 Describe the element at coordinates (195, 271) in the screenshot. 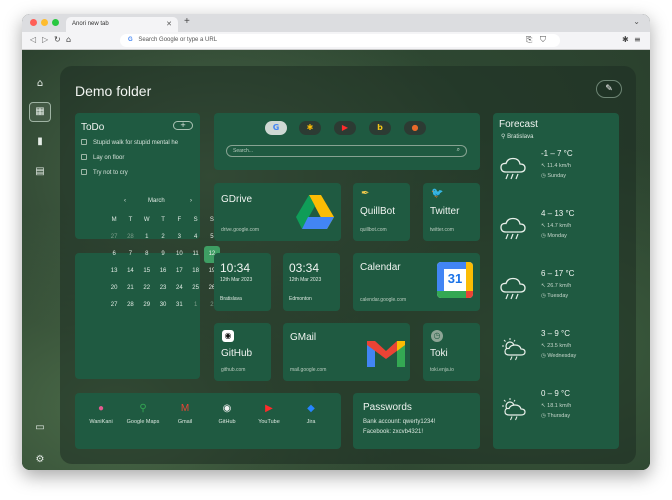

I see `calendar-day: 18` at that location.